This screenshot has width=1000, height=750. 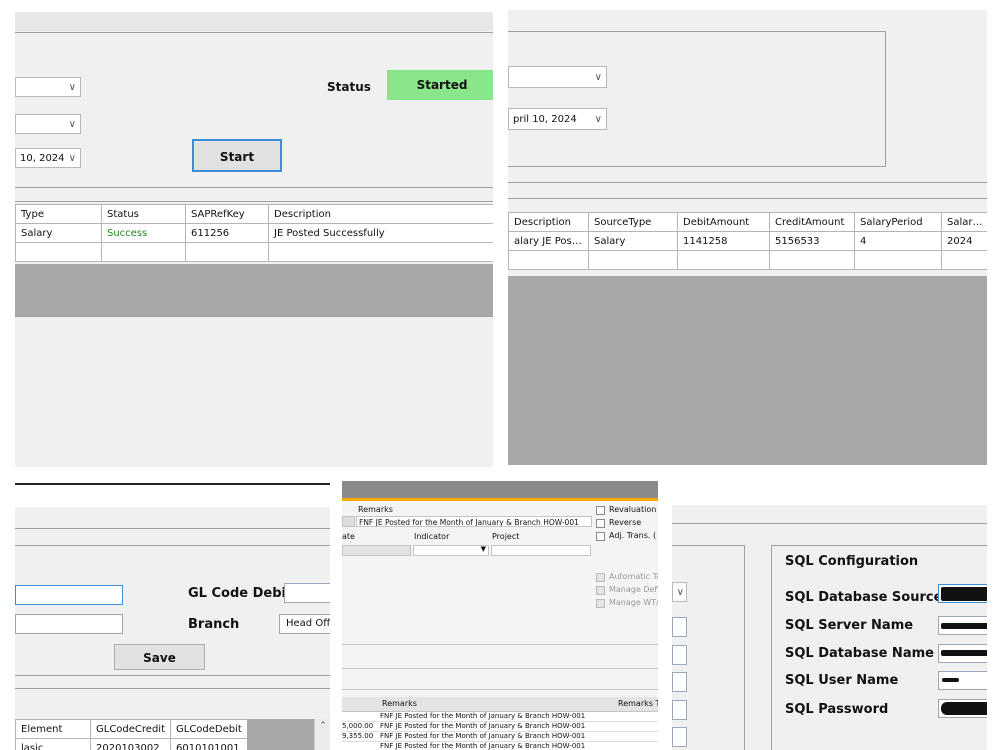 What do you see at coordinates (600, 590) in the screenshot?
I see `manage-def-checkbox` at bounding box center [600, 590].